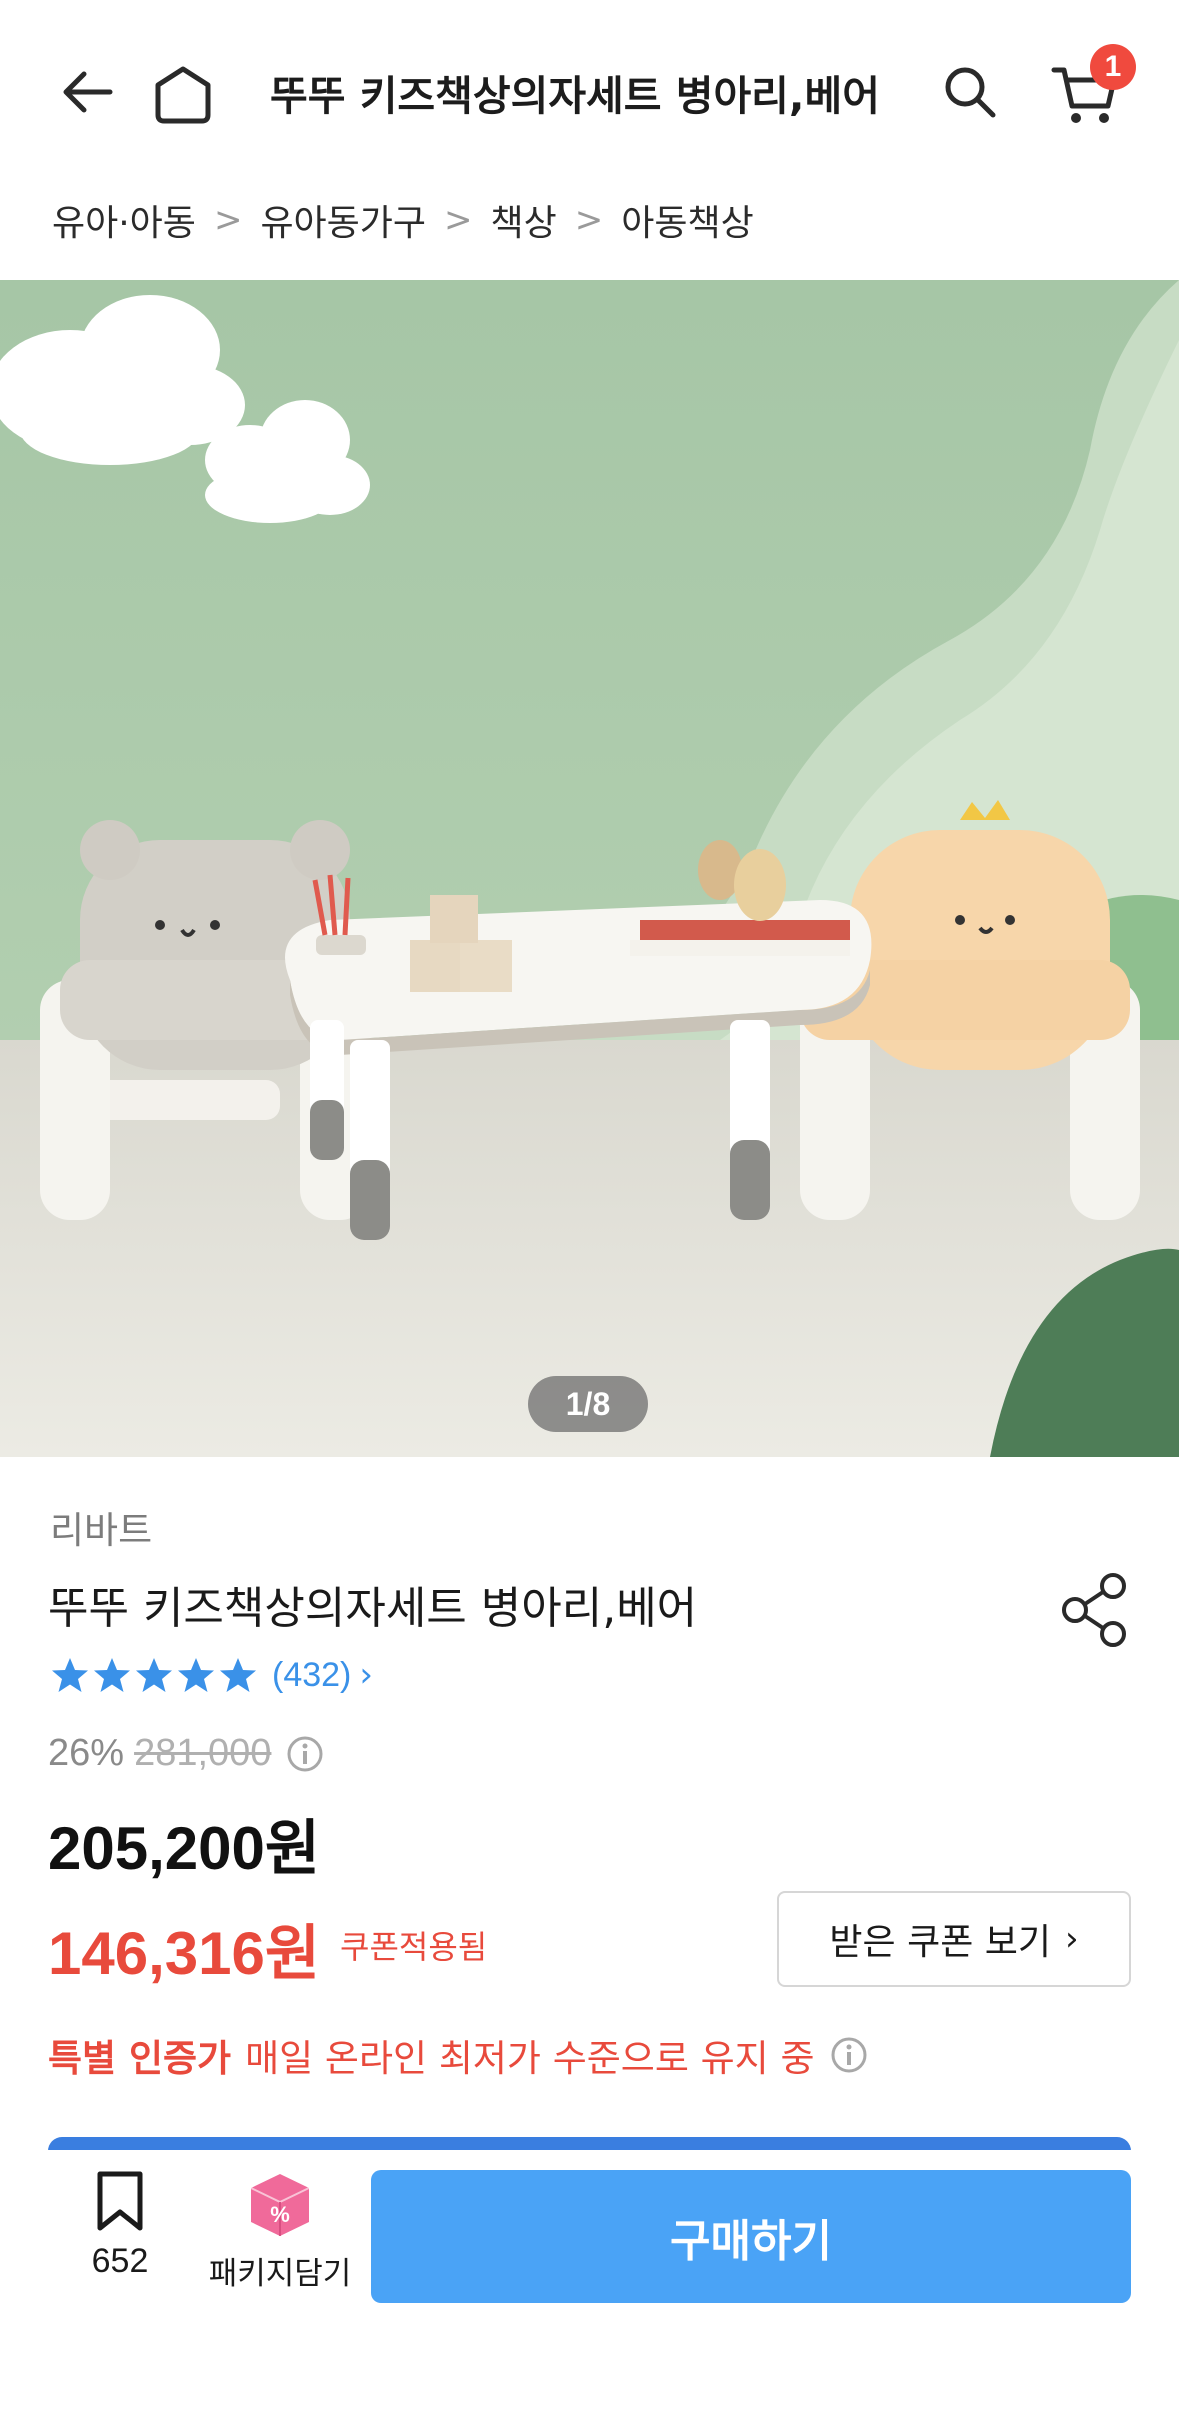 This screenshot has height=2423, width=1179. I want to click on search-button, so click(970, 92).